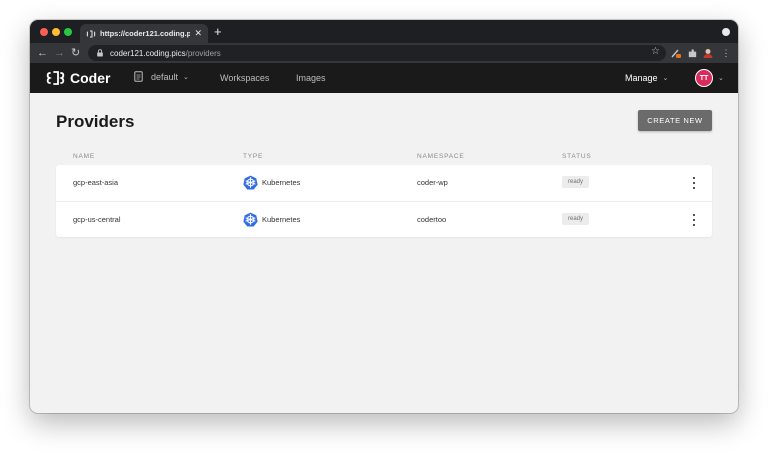  I want to click on extensions-puzzle-icon, so click(692, 53).